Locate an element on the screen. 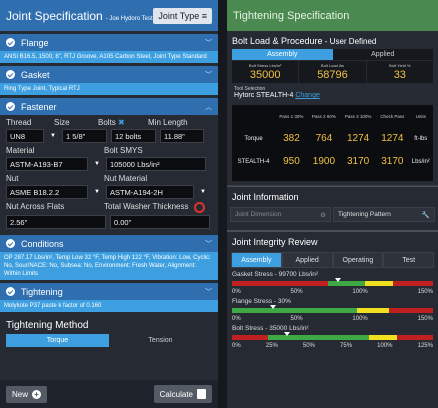 This screenshot has height=408, width=438. method-tension-option: Tension is located at coordinates (160, 340).